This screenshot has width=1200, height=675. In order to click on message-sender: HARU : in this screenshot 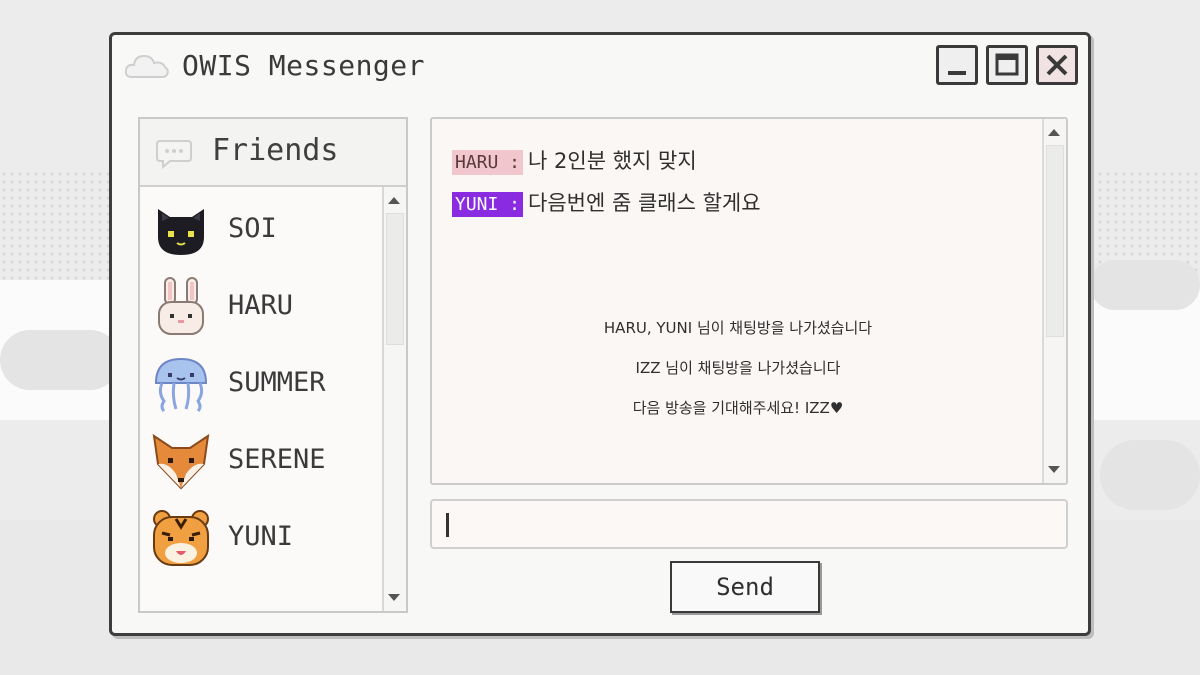, I will do `click(488, 162)`.